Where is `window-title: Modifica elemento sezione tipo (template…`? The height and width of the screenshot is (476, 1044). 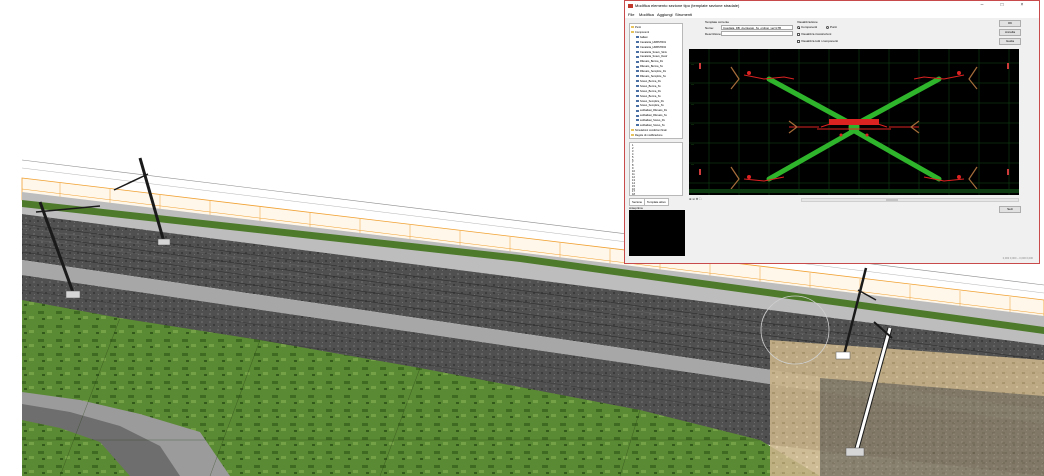 window-title: Modifica elemento sezione tipo (template… is located at coordinates (687, 5).